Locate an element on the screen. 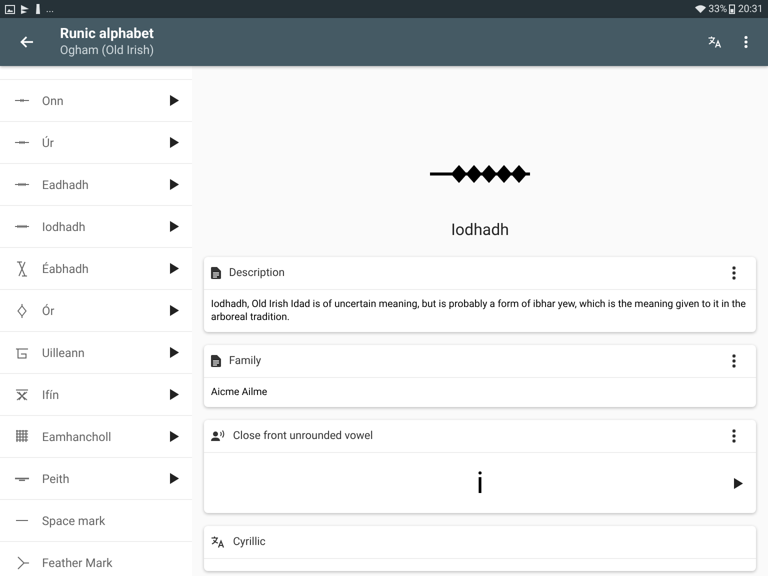 The image size is (768, 576). card-text: Aicme Ailme is located at coordinates (239, 392).